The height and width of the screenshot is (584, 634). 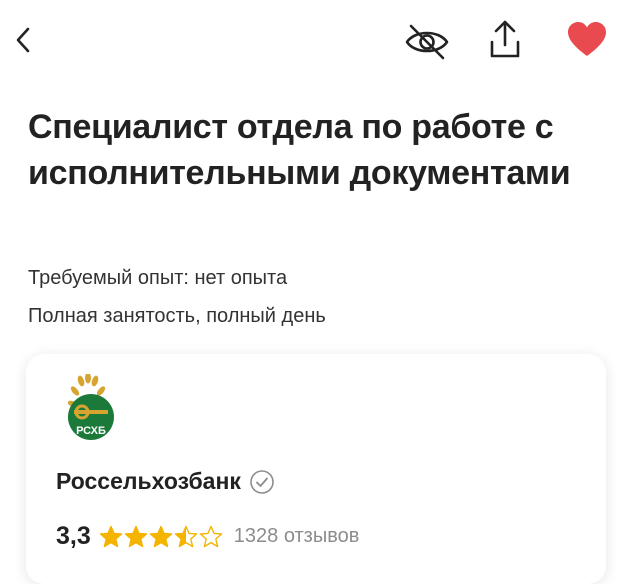 I want to click on rating-stars, so click(x=161, y=537).